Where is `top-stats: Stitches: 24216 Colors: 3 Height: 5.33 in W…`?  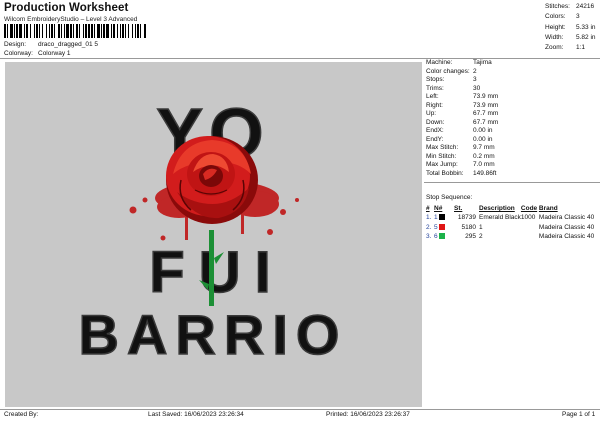
top-stats: Stitches: 24216 Colors: 3 Height: 5.33 in W… is located at coordinates (572, 27).